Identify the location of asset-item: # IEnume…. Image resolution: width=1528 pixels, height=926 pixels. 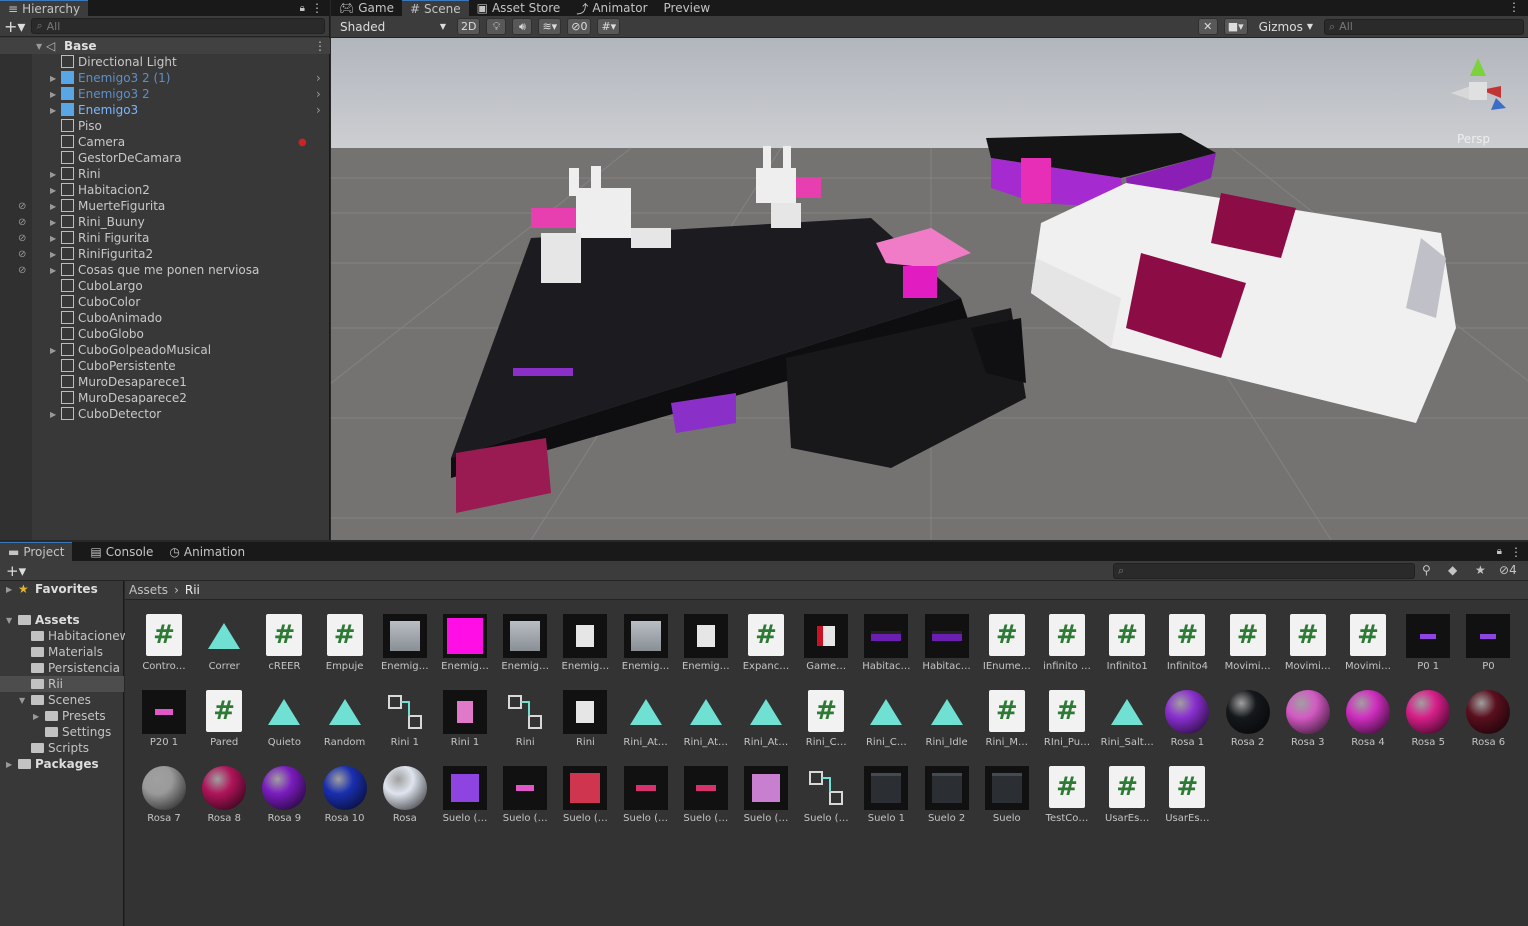
(1007, 637).